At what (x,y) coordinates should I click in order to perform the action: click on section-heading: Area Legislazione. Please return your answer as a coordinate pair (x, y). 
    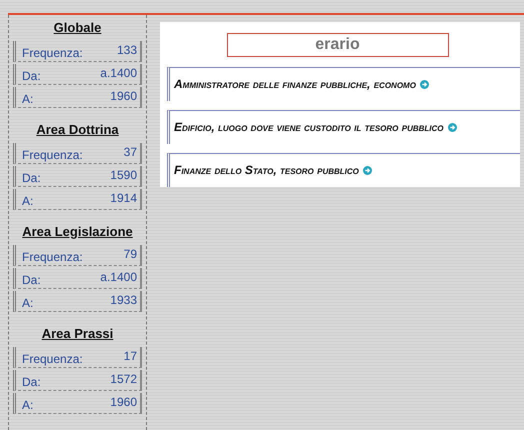
    Looking at the image, I should click on (77, 231).